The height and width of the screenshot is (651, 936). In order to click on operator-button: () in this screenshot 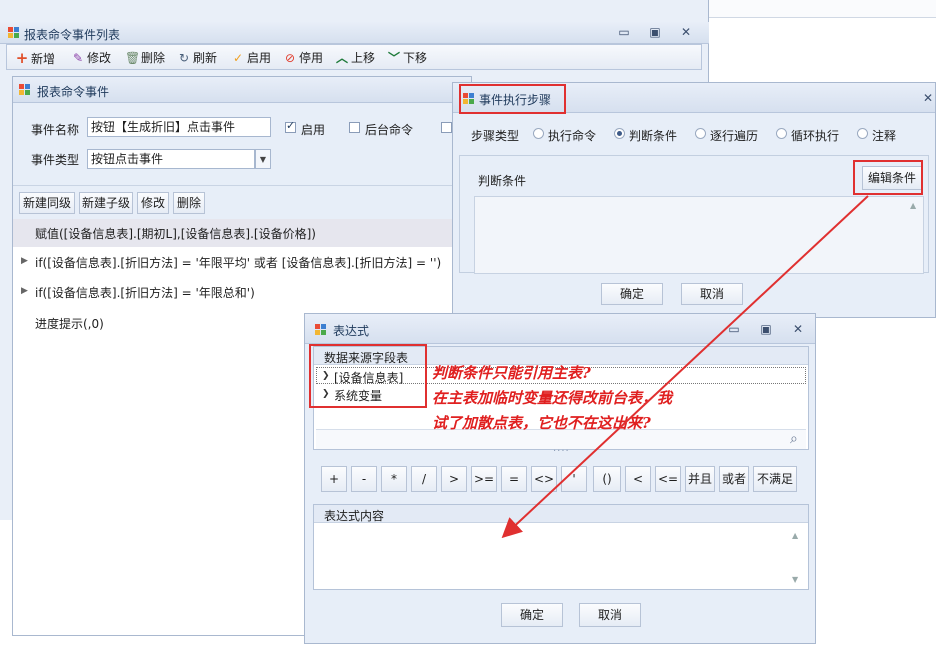, I will do `click(607, 479)`.